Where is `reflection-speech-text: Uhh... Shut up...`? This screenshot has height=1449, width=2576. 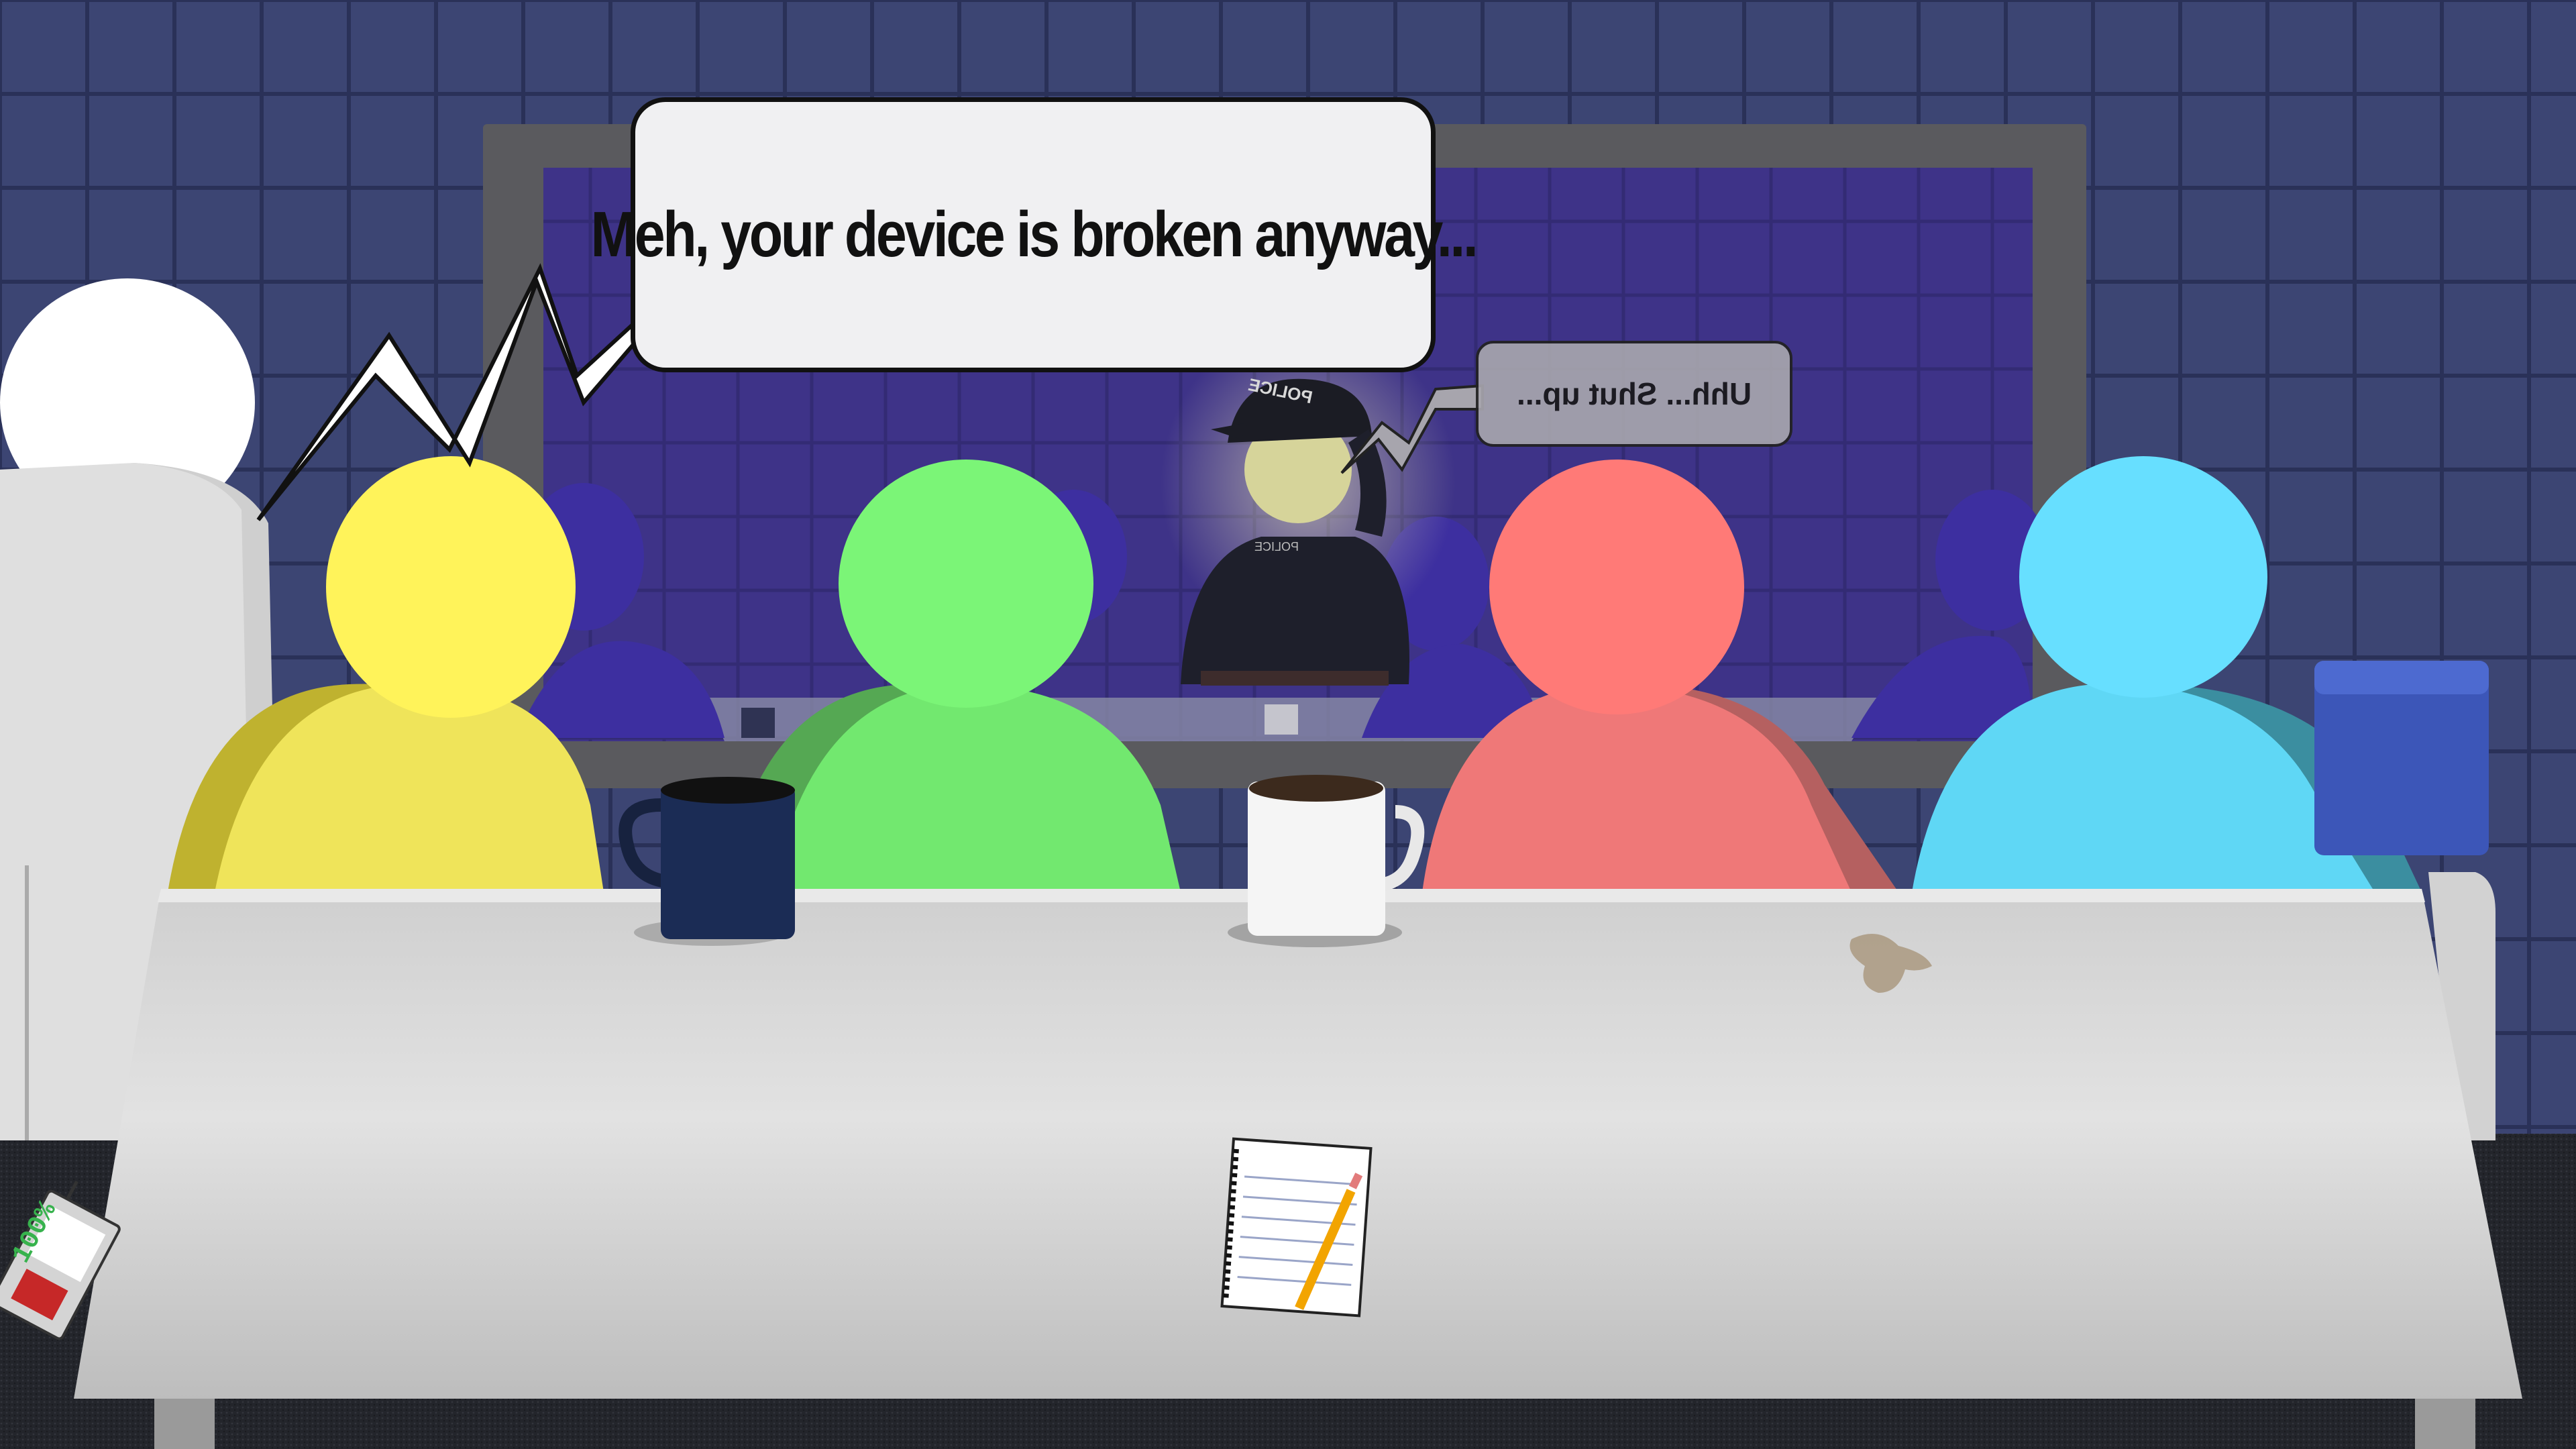 reflection-speech-text: Uhh... Shut up... is located at coordinates (1634, 393).